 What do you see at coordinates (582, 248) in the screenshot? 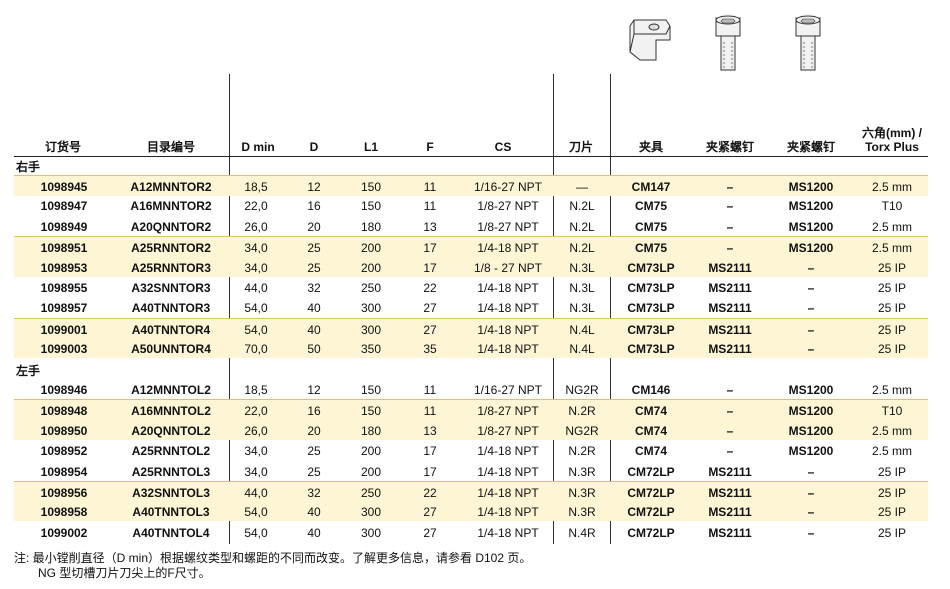
I see `cell-insert: N.2L` at bounding box center [582, 248].